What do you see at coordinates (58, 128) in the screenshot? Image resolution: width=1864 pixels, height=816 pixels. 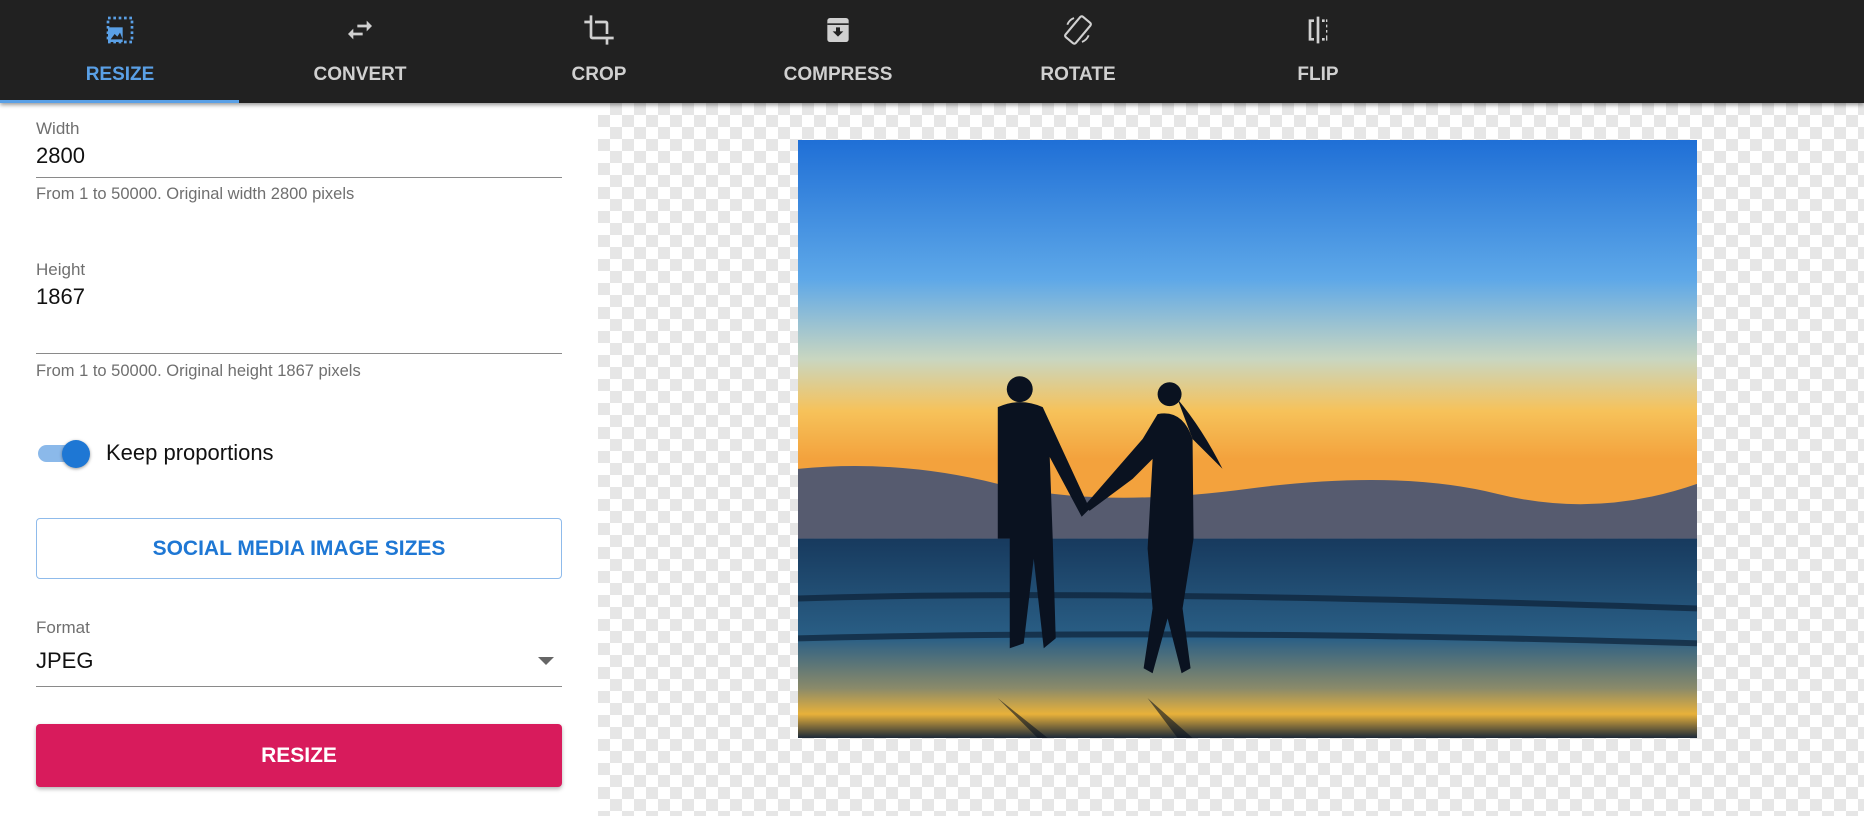 I see `width-label: Width` at bounding box center [58, 128].